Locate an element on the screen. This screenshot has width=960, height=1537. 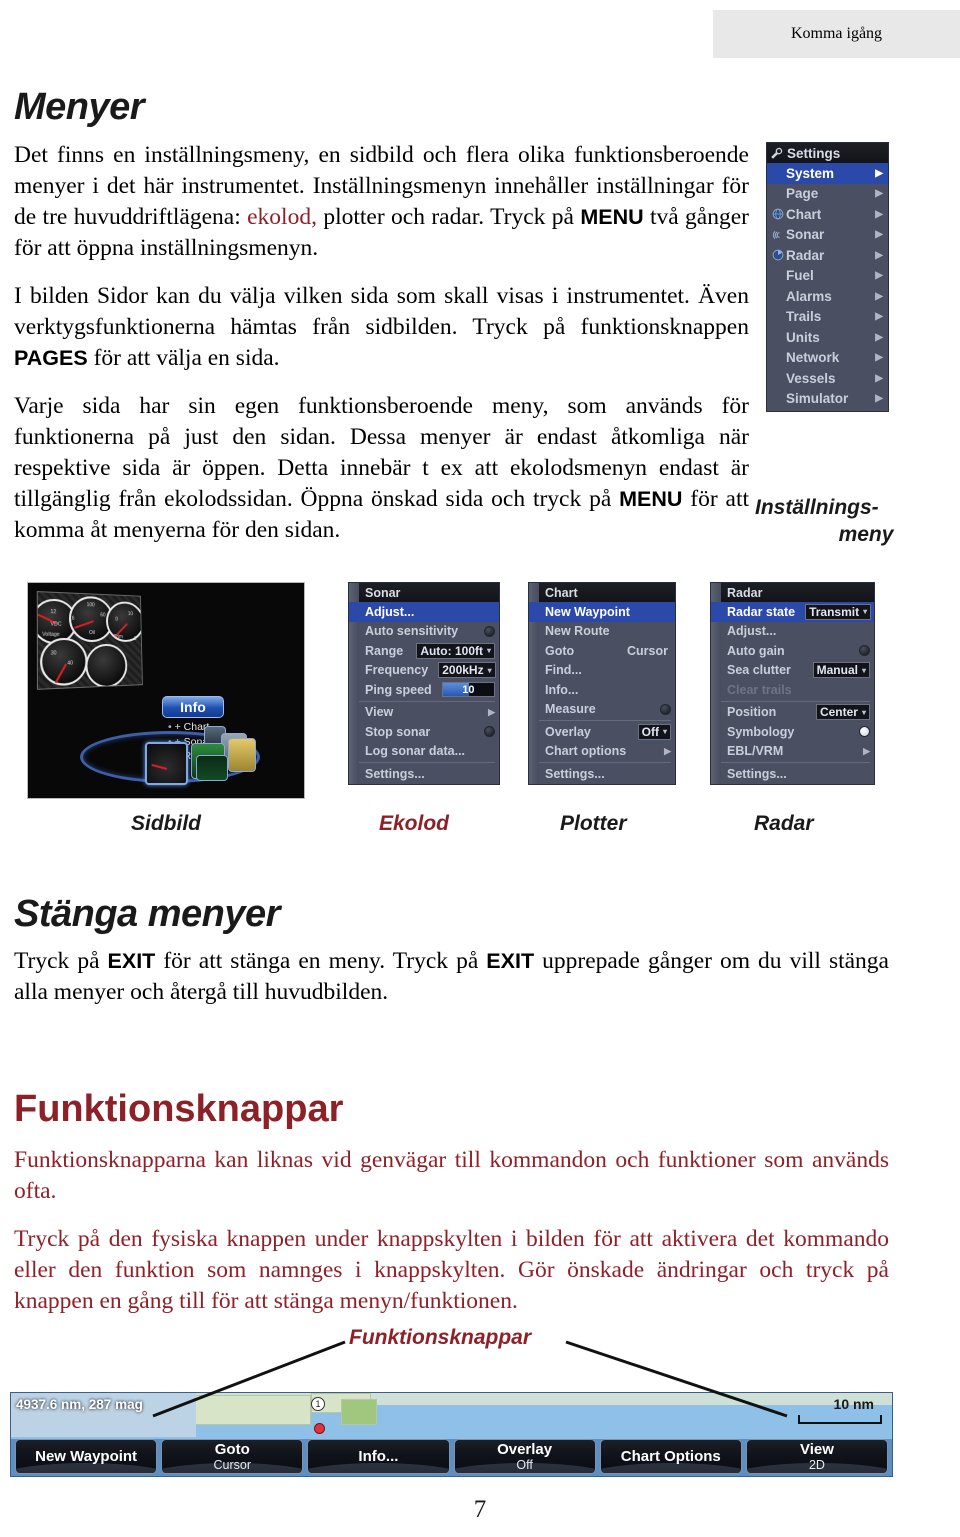
sonar-combo-frequency: 200kHz ▾ is located at coordinates (467, 670).